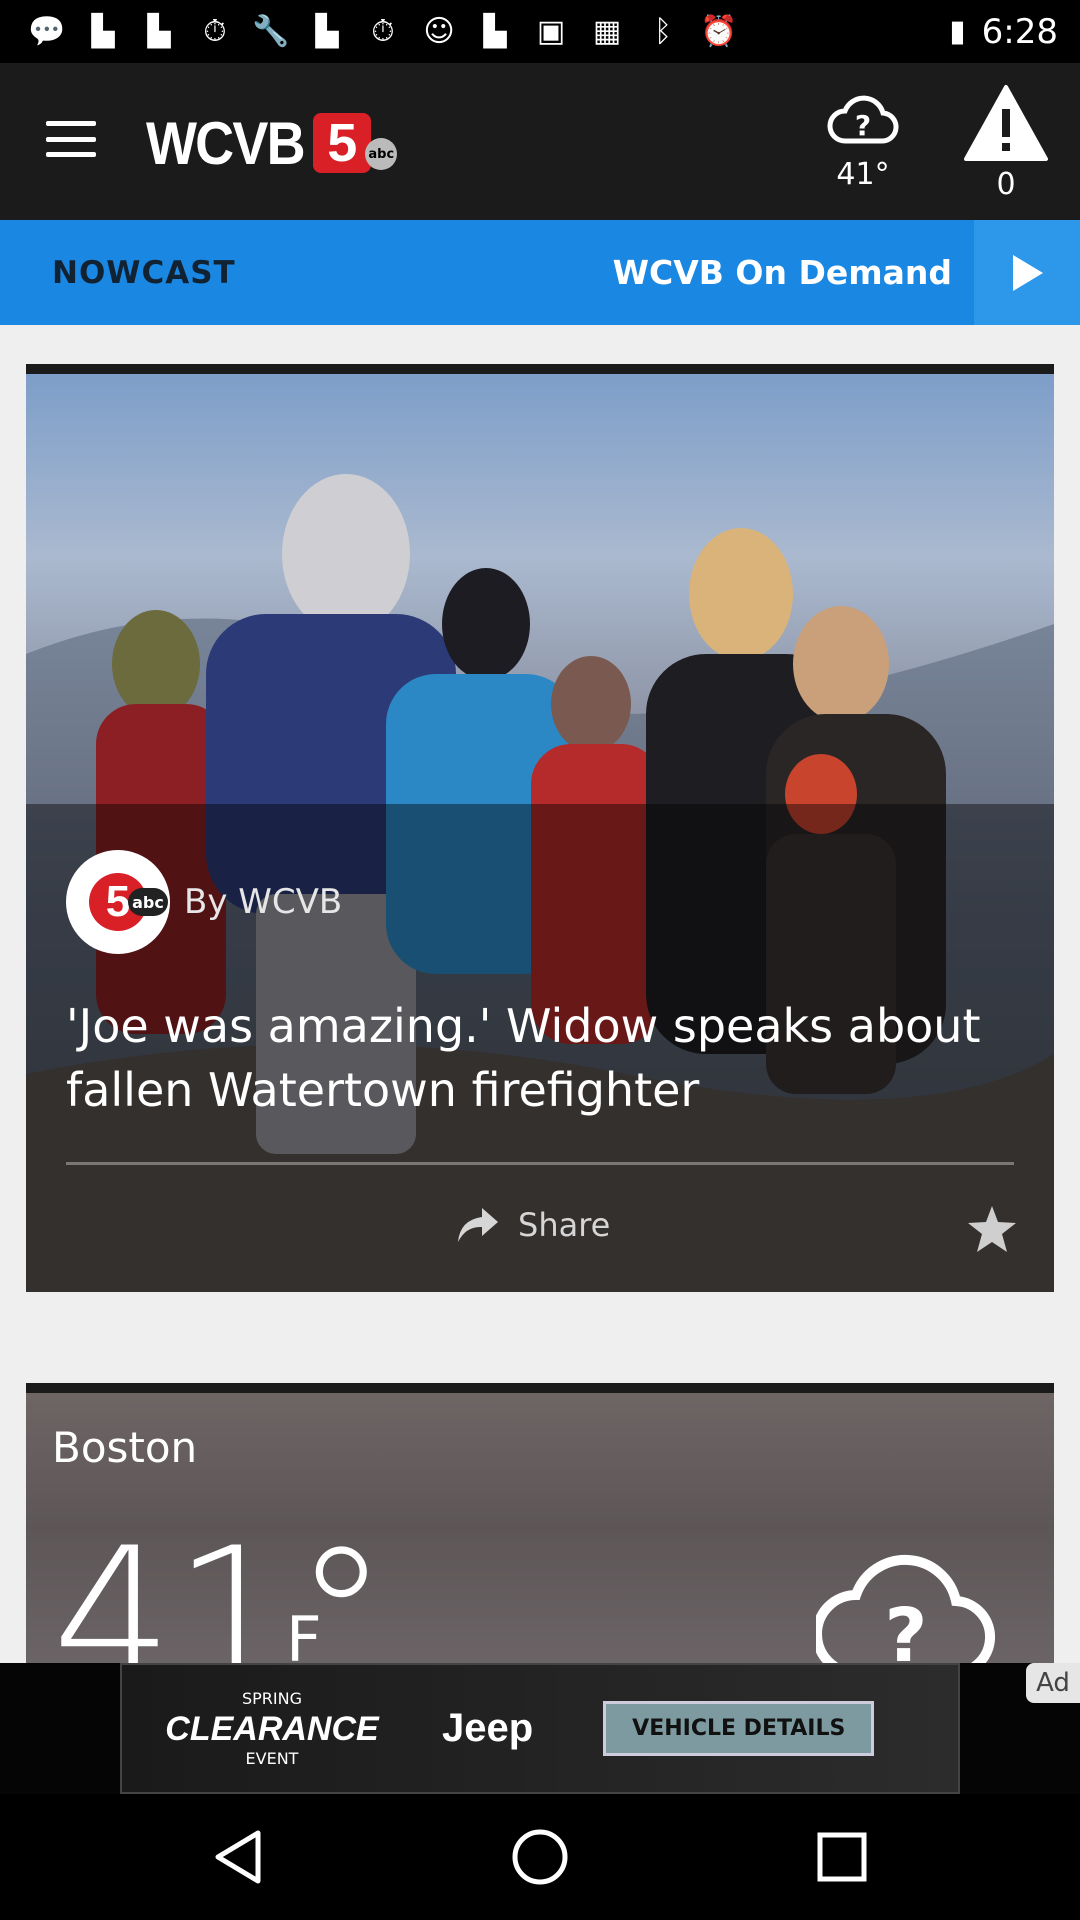 The height and width of the screenshot is (1920, 1080). What do you see at coordinates (719, 31) in the screenshot?
I see `alarm-icon: ⏰` at bounding box center [719, 31].